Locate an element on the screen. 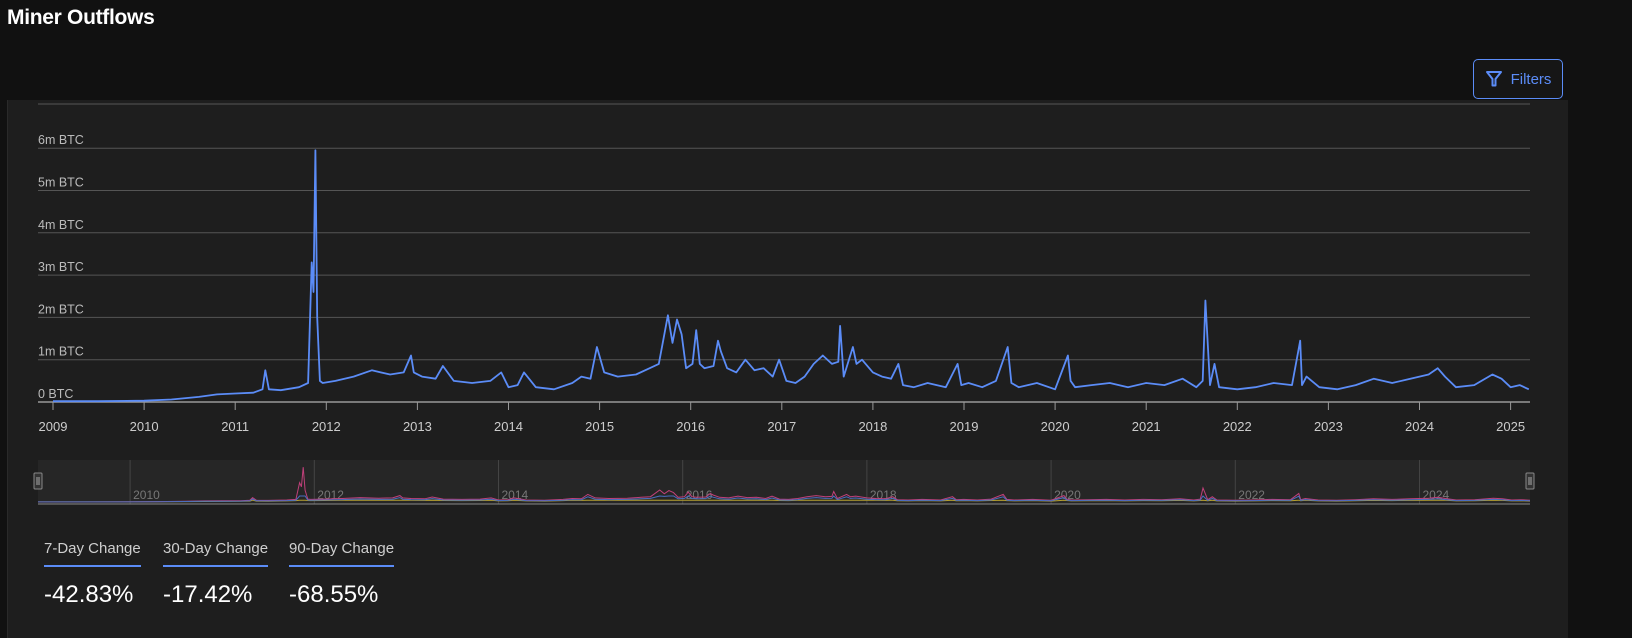 The image size is (1632, 638). y-tick-label: 1m BTC is located at coordinates (61, 352).